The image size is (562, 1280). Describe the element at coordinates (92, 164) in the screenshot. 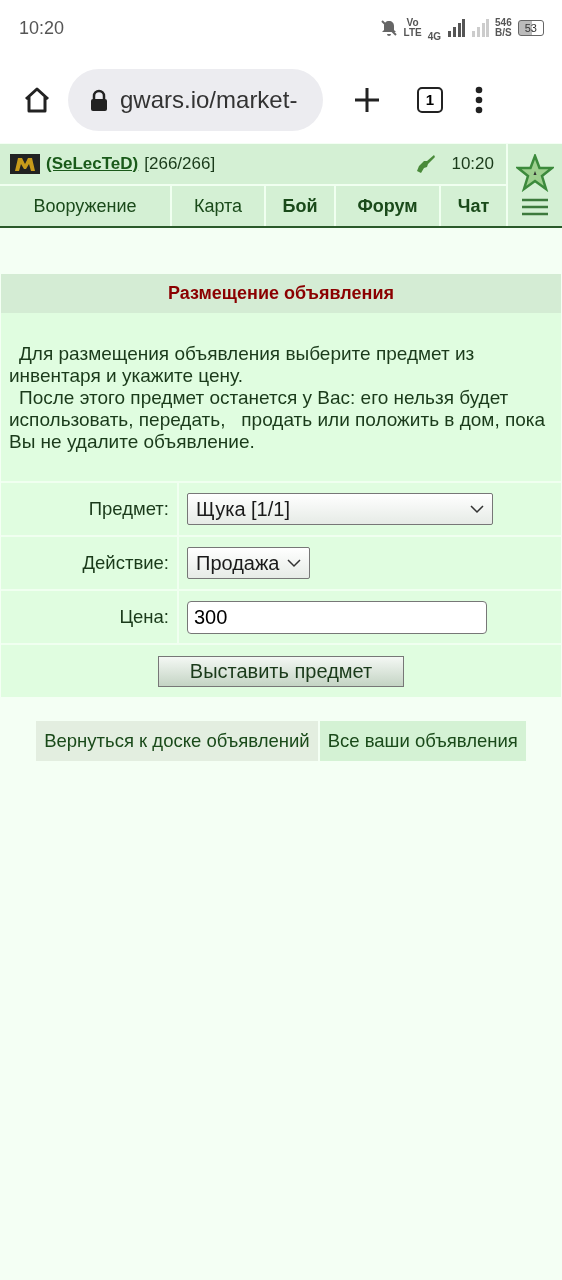

I see `player-link: (SeLecTeD)` at that location.